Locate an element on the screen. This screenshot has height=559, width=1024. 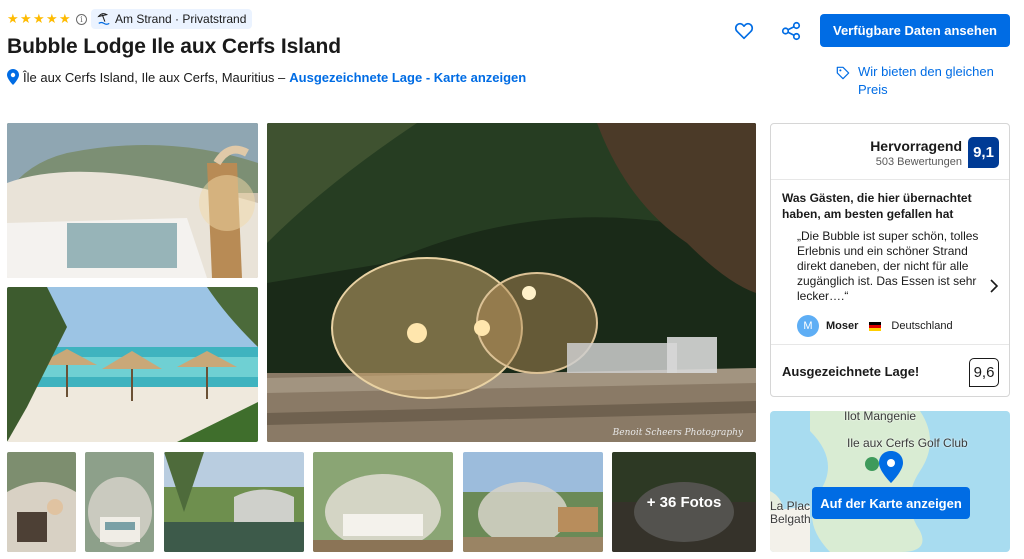
avatar: M is located at coordinates (808, 326).